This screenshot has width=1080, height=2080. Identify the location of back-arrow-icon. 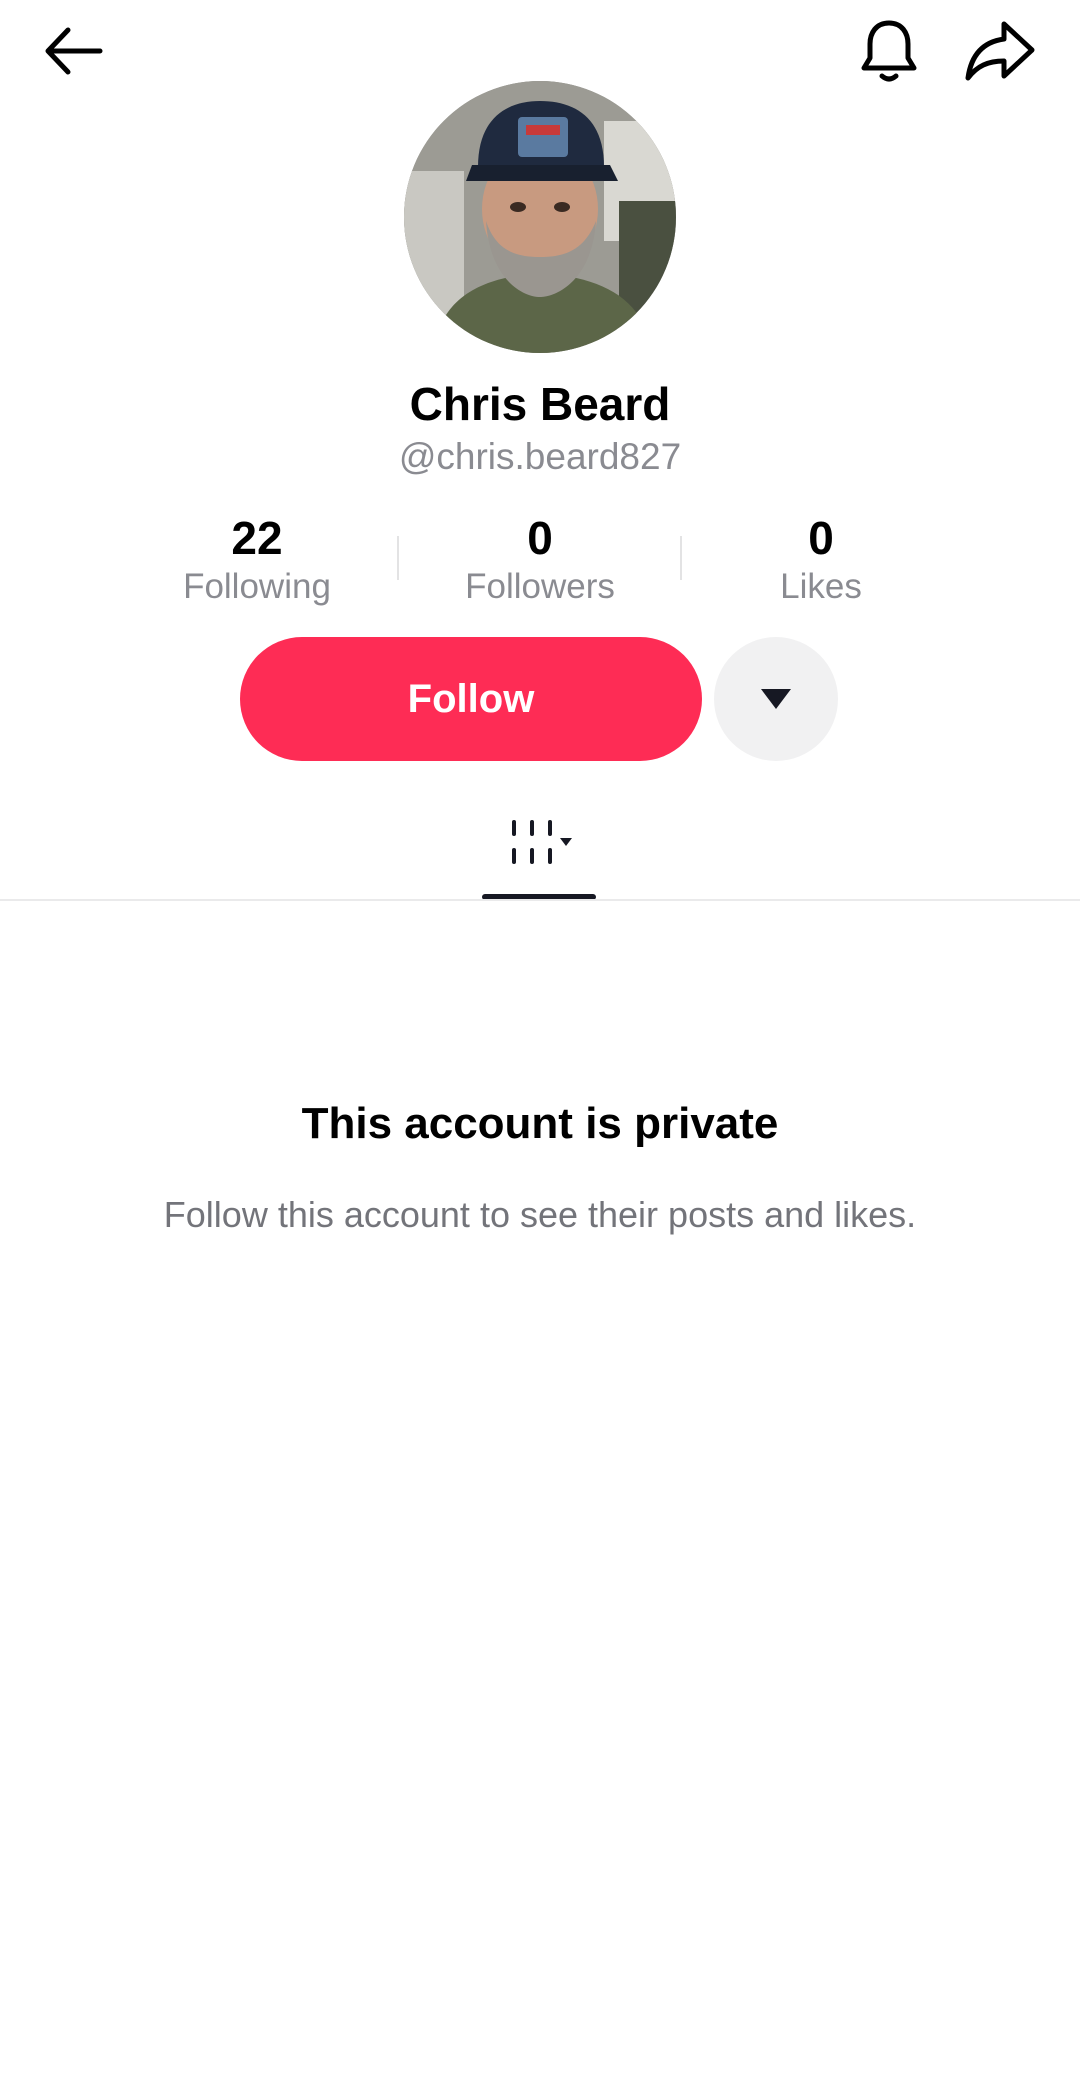
(73, 51).